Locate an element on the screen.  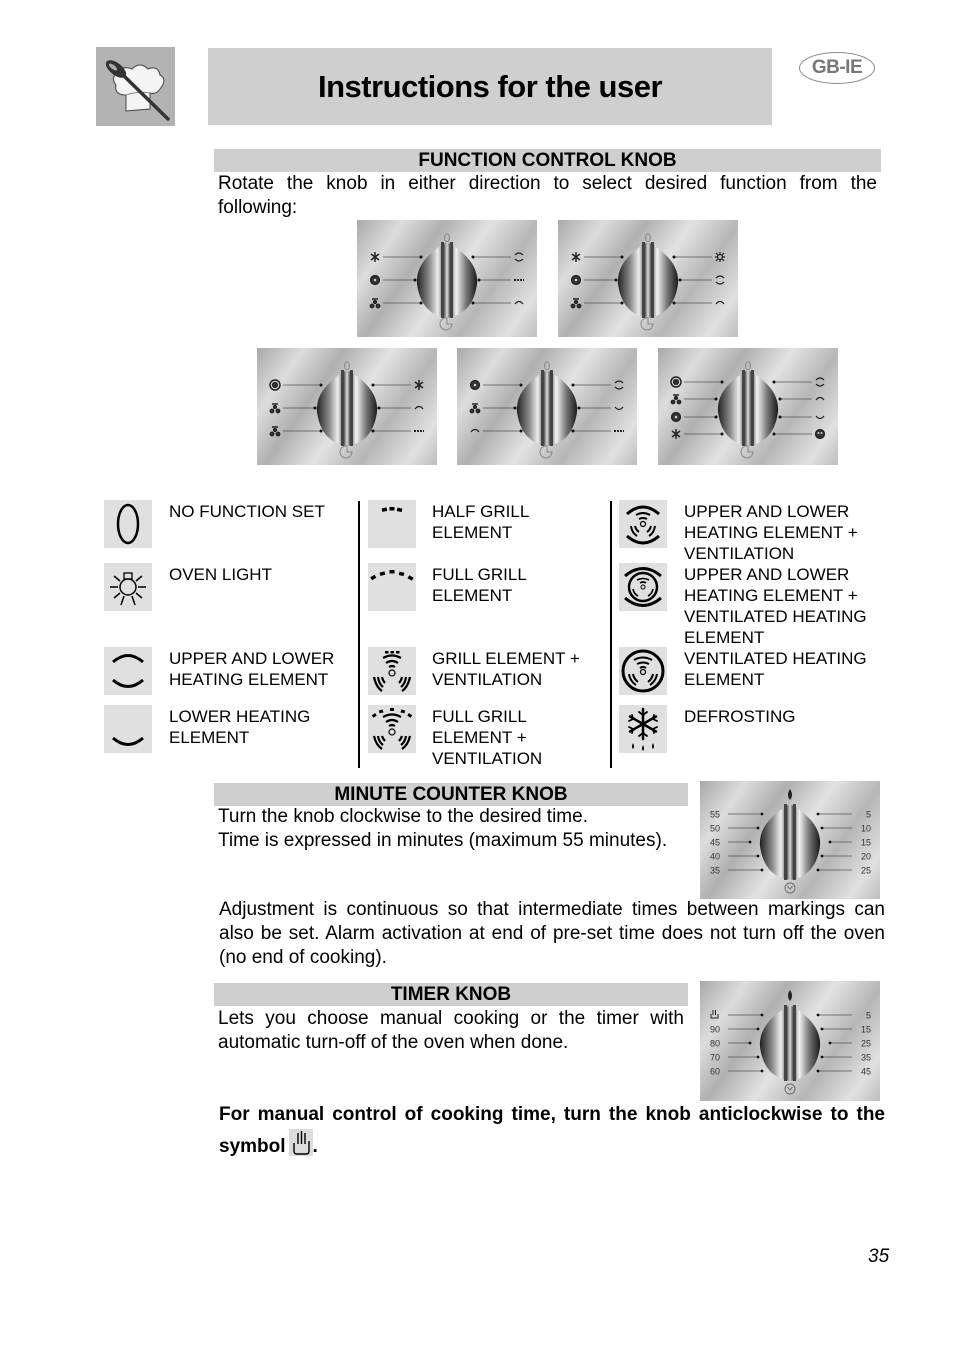
knob-panel-1-diagram: 0 is located at coordinates (446, 281).